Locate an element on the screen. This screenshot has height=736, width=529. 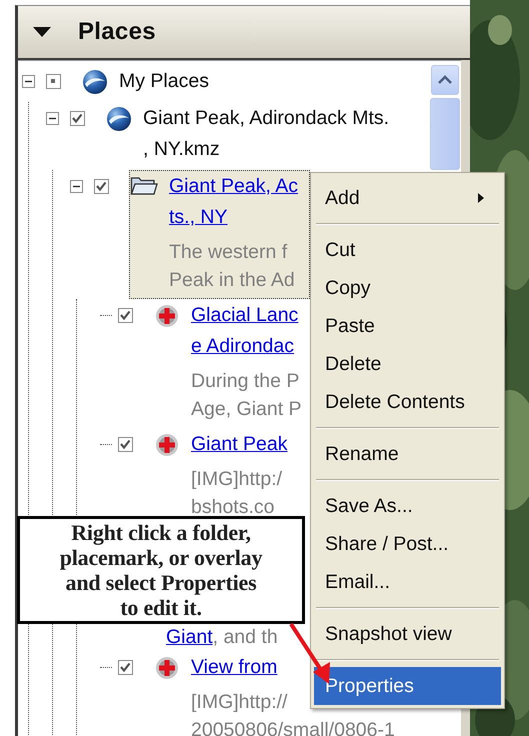
item-label: My Places is located at coordinates (164, 81).